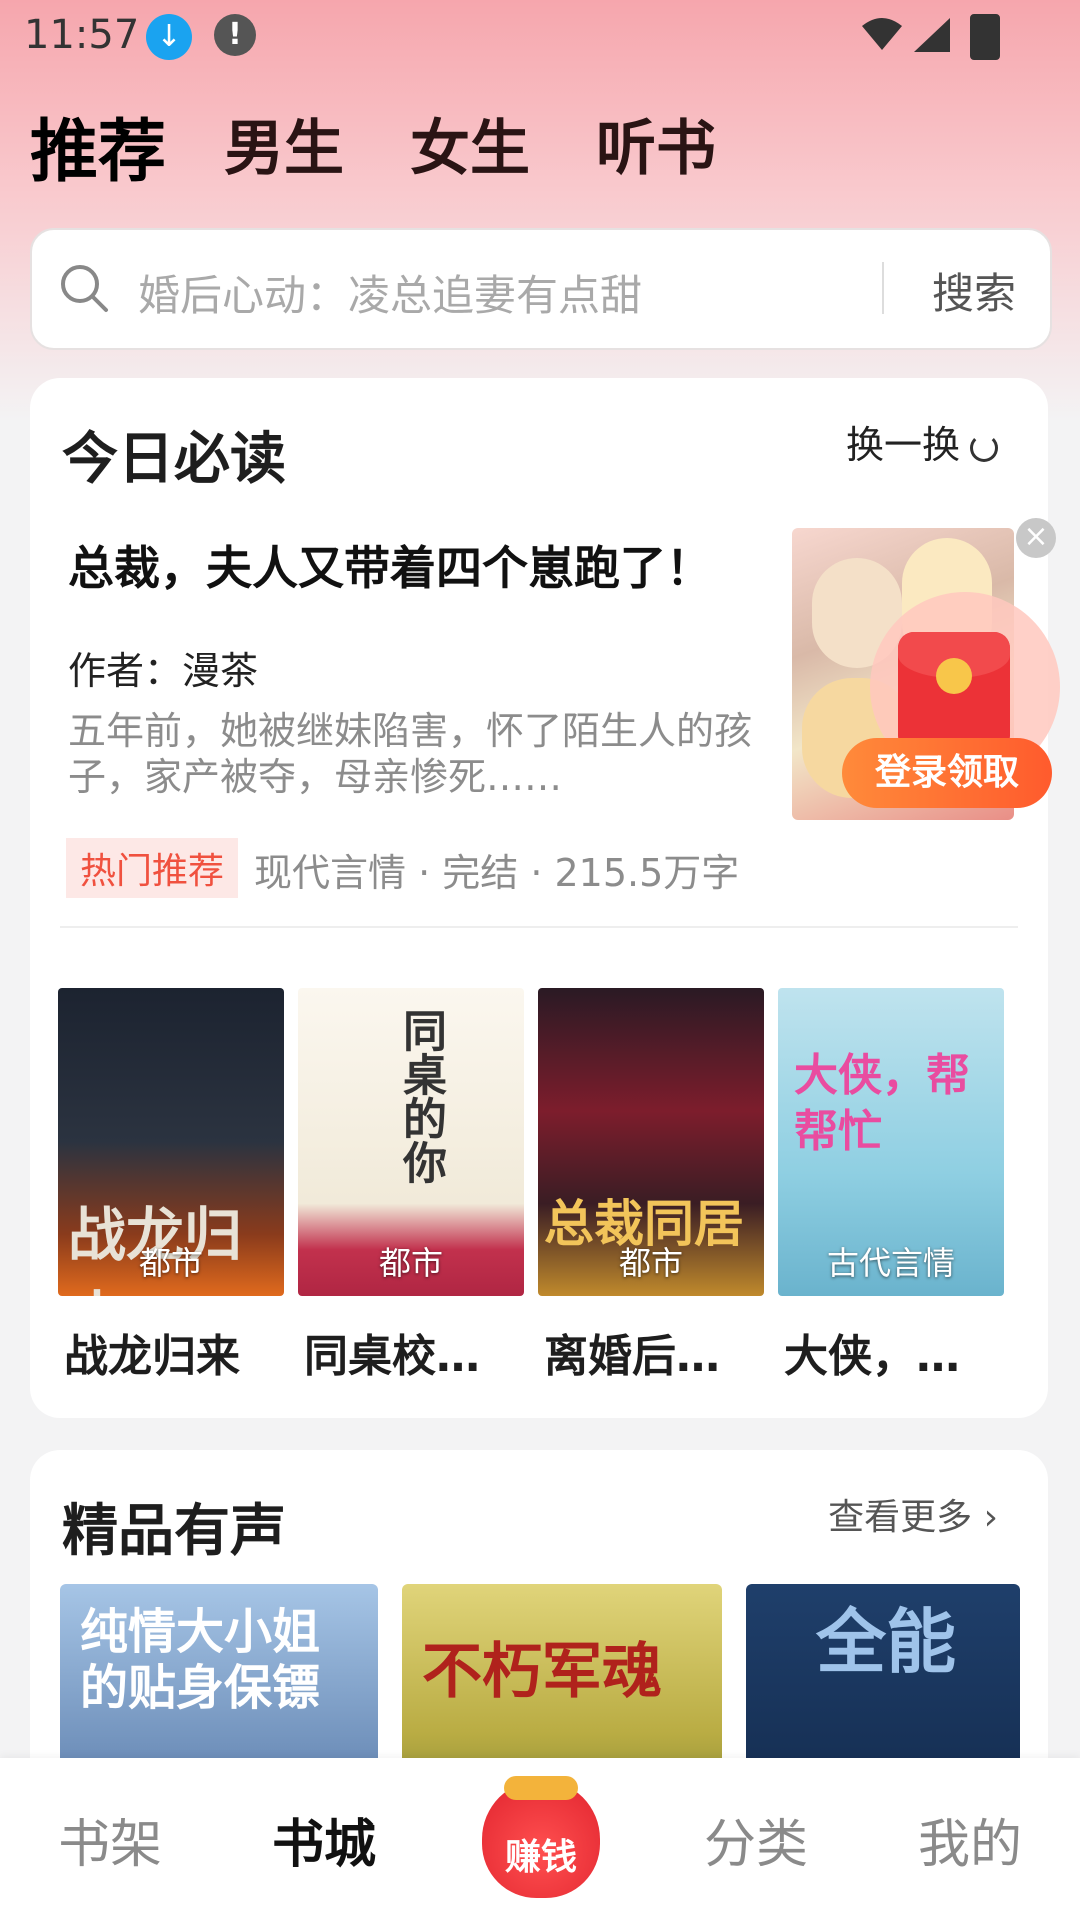 This screenshot has width=1080, height=1920. Describe the element at coordinates (390, 565) in the screenshot. I see `featured-book-title: 总裁，夫人又带着四个崽跑了！` at that location.